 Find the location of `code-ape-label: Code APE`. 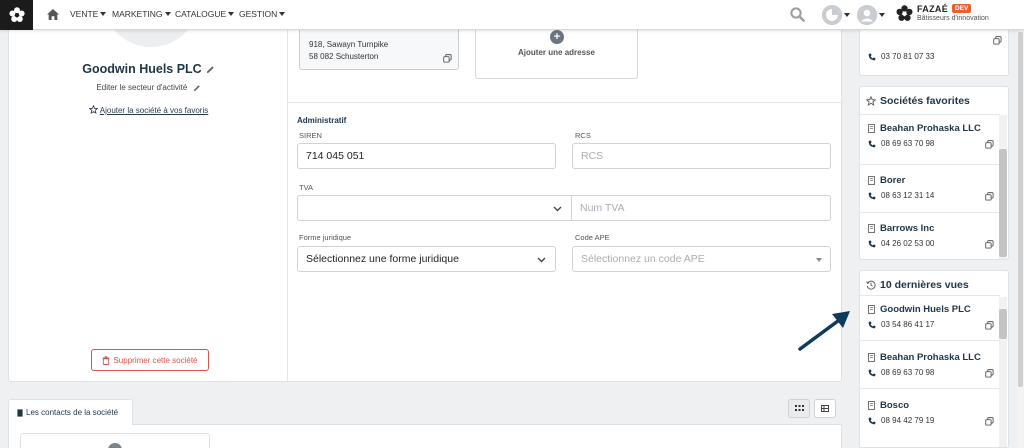

code-ape-label: Code APE is located at coordinates (592, 237).